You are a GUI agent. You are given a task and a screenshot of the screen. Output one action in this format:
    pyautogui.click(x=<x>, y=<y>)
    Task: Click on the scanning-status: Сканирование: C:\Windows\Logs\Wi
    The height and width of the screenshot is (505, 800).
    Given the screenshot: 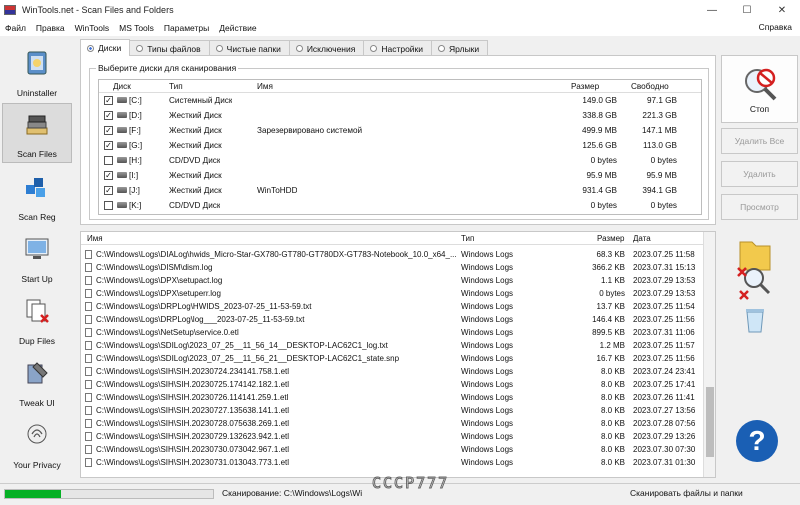 What is the action you would take?
    pyautogui.click(x=292, y=493)
    